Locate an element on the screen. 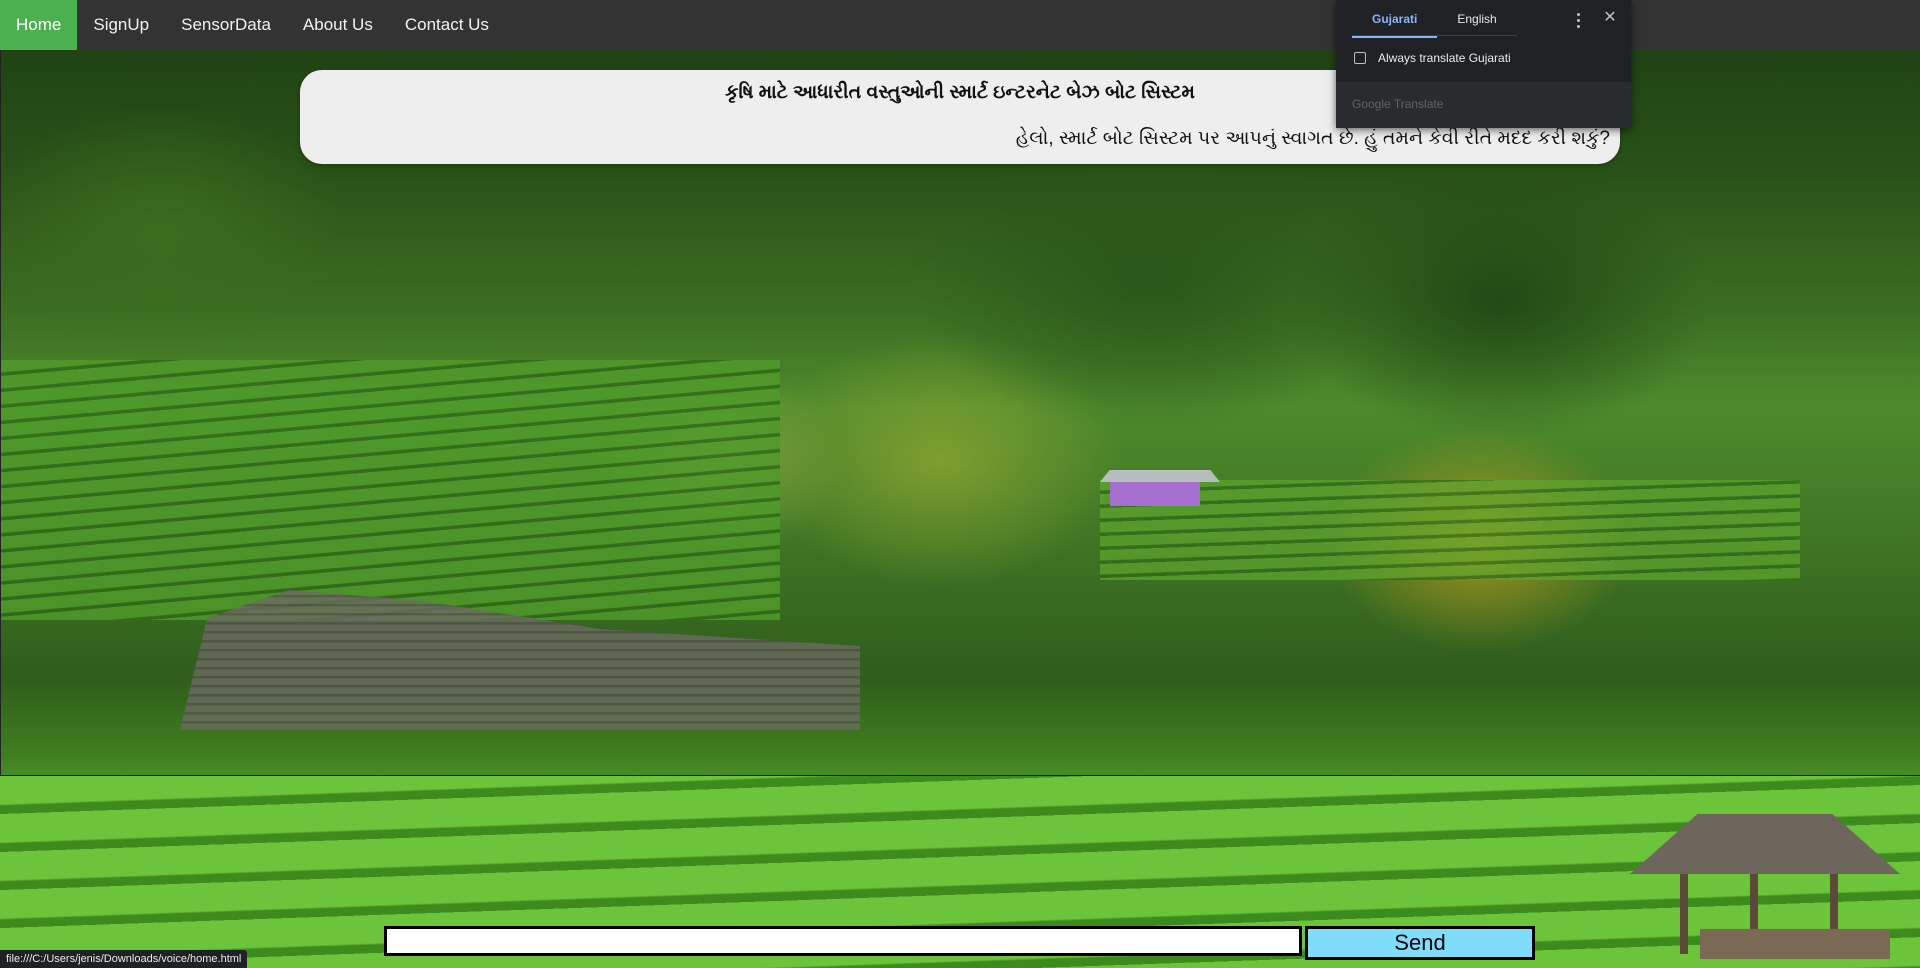  nav-item-about-us: About Us is located at coordinates (338, 25).